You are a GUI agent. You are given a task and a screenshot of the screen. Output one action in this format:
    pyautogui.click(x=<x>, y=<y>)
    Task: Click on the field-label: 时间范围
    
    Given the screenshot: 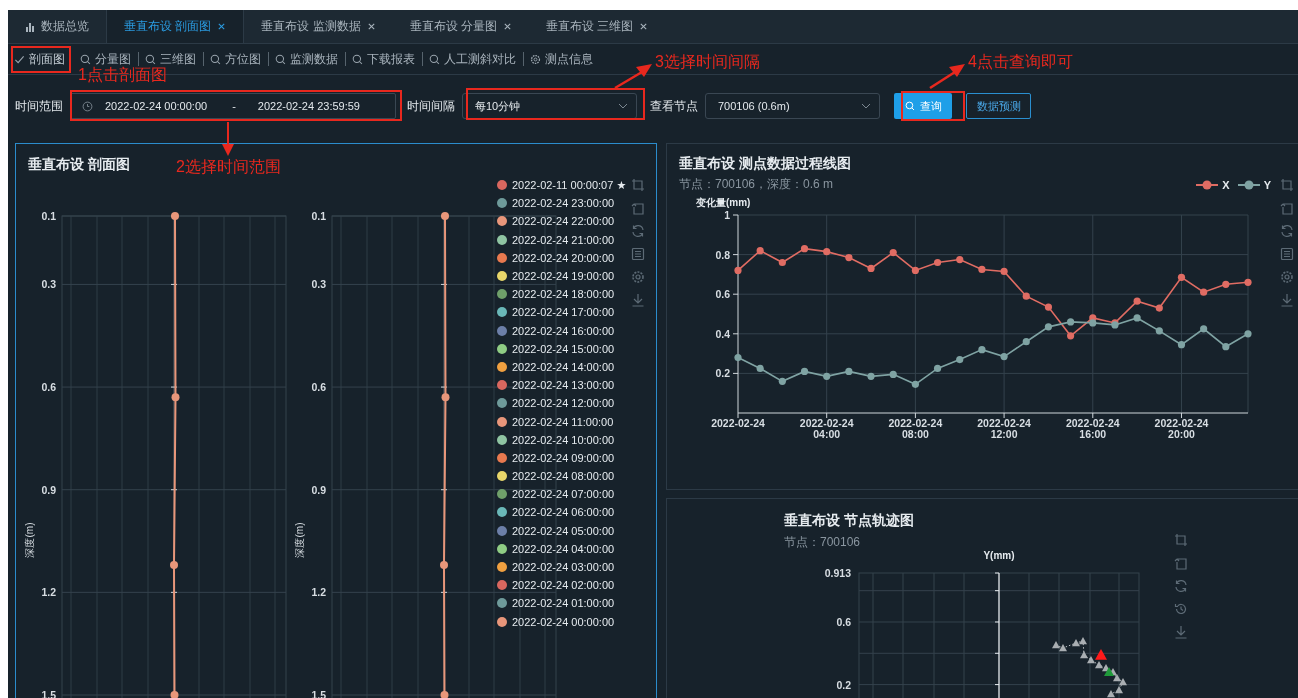 What is the action you would take?
    pyautogui.click(x=39, y=106)
    